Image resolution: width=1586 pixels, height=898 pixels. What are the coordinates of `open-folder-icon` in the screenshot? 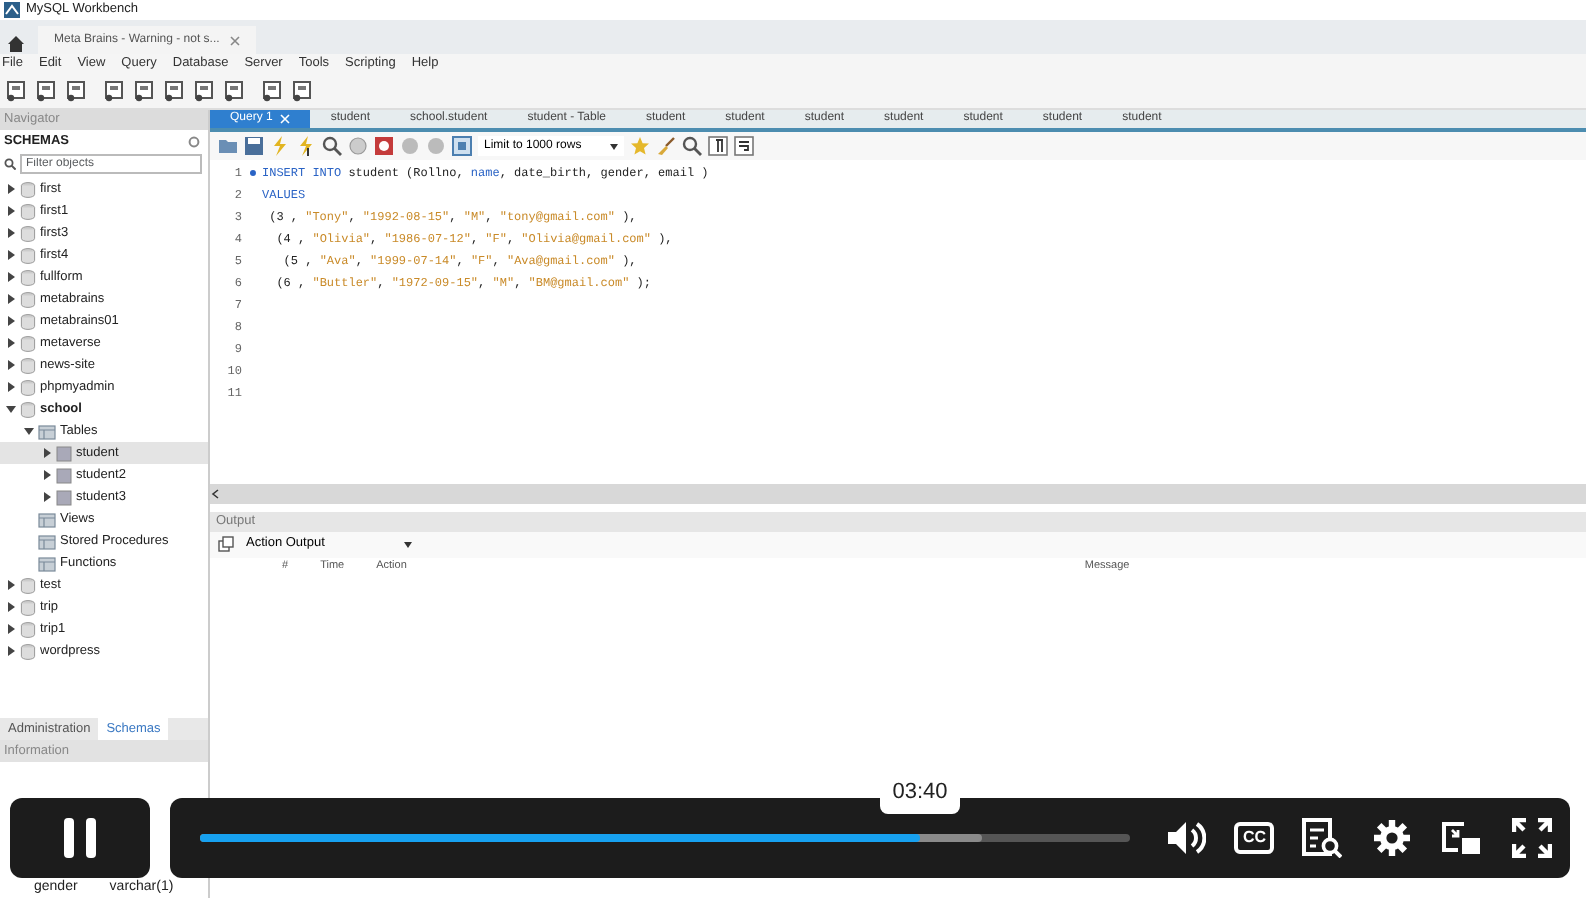 It's located at (228, 146).